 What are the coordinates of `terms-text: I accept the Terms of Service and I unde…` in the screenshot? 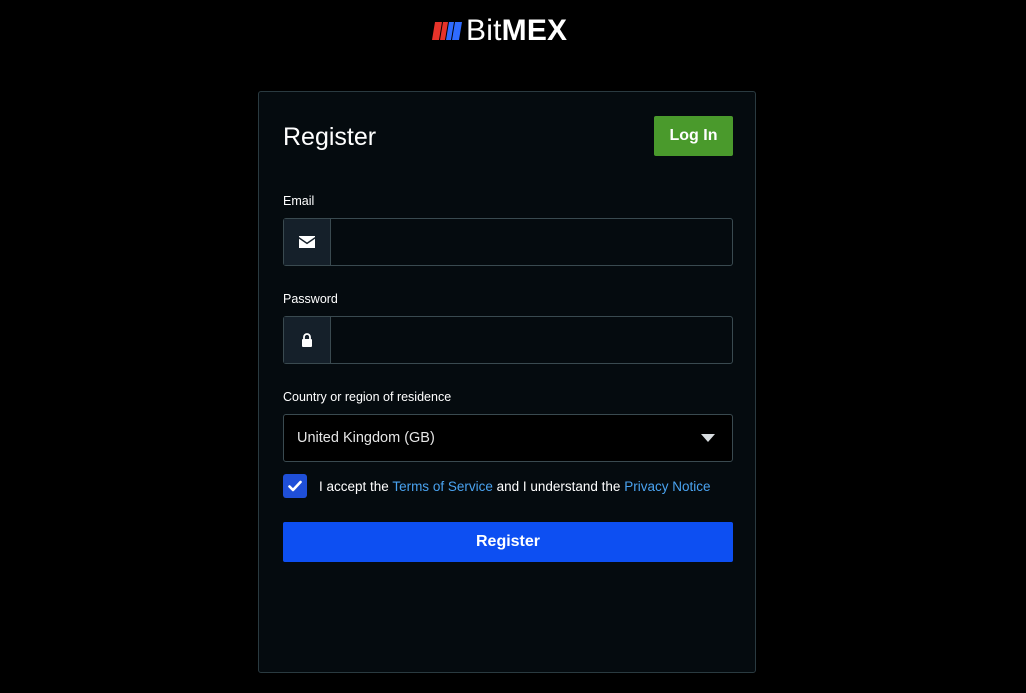 It's located at (514, 486).